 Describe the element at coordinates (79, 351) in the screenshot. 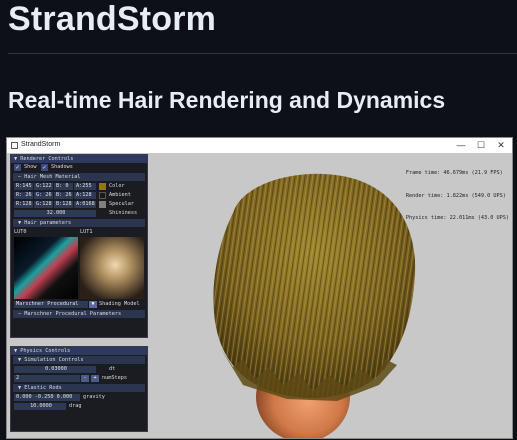

I see `physics-controls-header: ▼ Physics Controls` at that location.